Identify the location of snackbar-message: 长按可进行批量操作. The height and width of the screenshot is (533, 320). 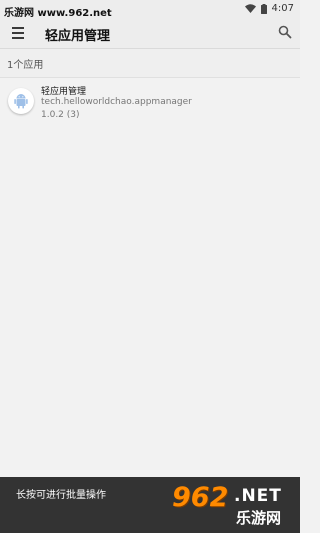
(61, 495).